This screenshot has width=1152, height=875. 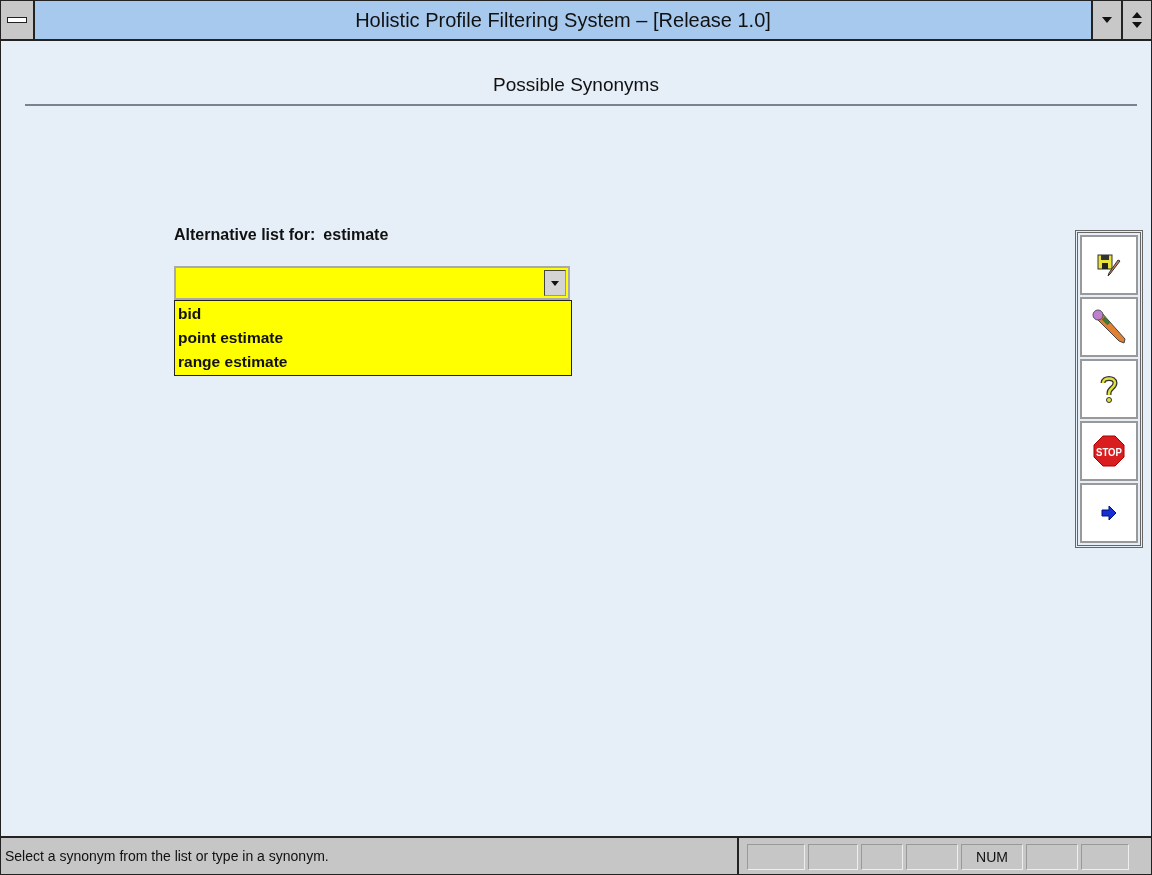 I want to click on num-lock-indicator: NUM, so click(x=992, y=857).